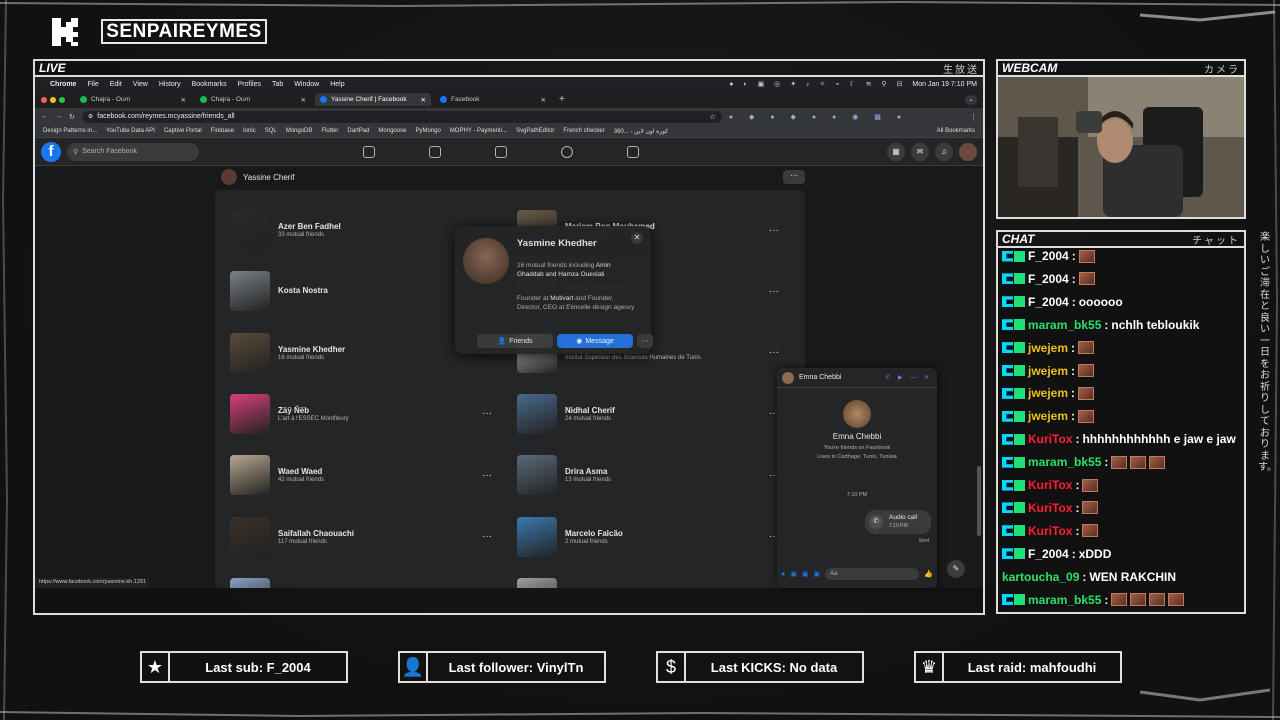  What do you see at coordinates (116, 84) in the screenshot?
I see `menubar-item: Edit` at bounding box center [116, 84].